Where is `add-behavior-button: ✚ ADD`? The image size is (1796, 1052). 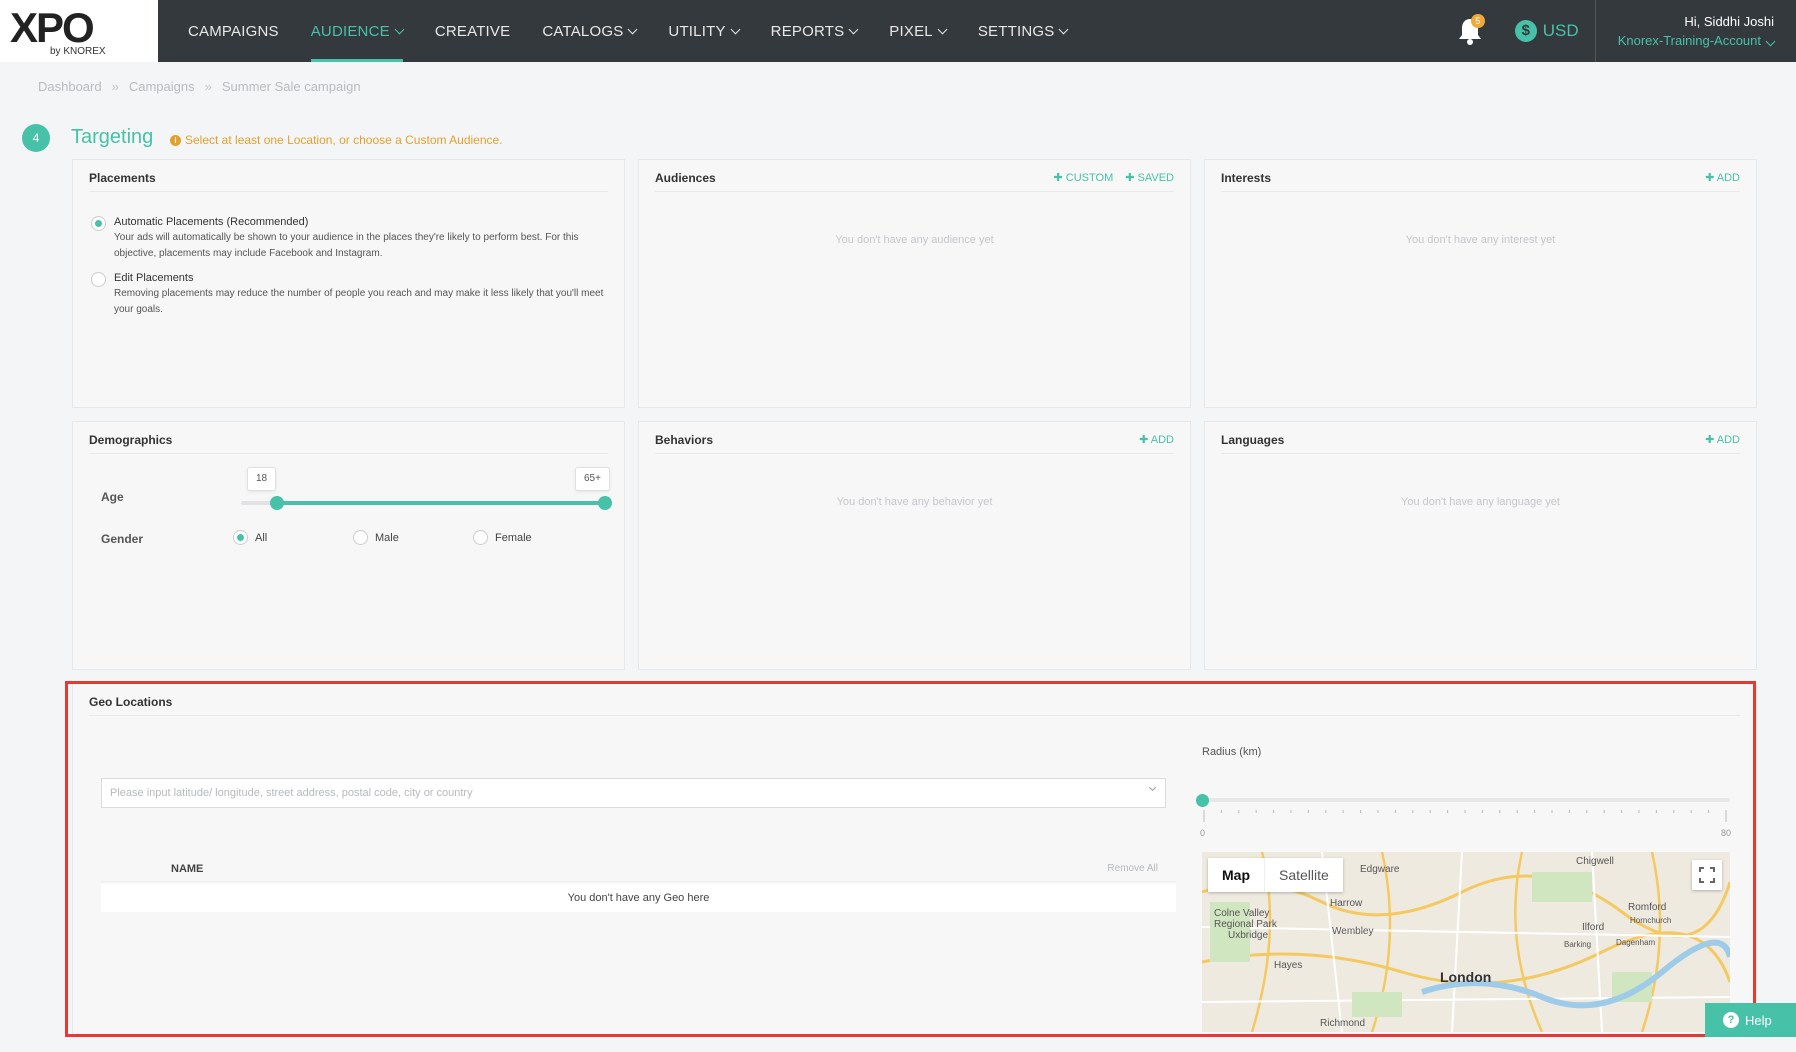 add-behavior-button: ✚ ADD is located at coordinates (1156, 439).